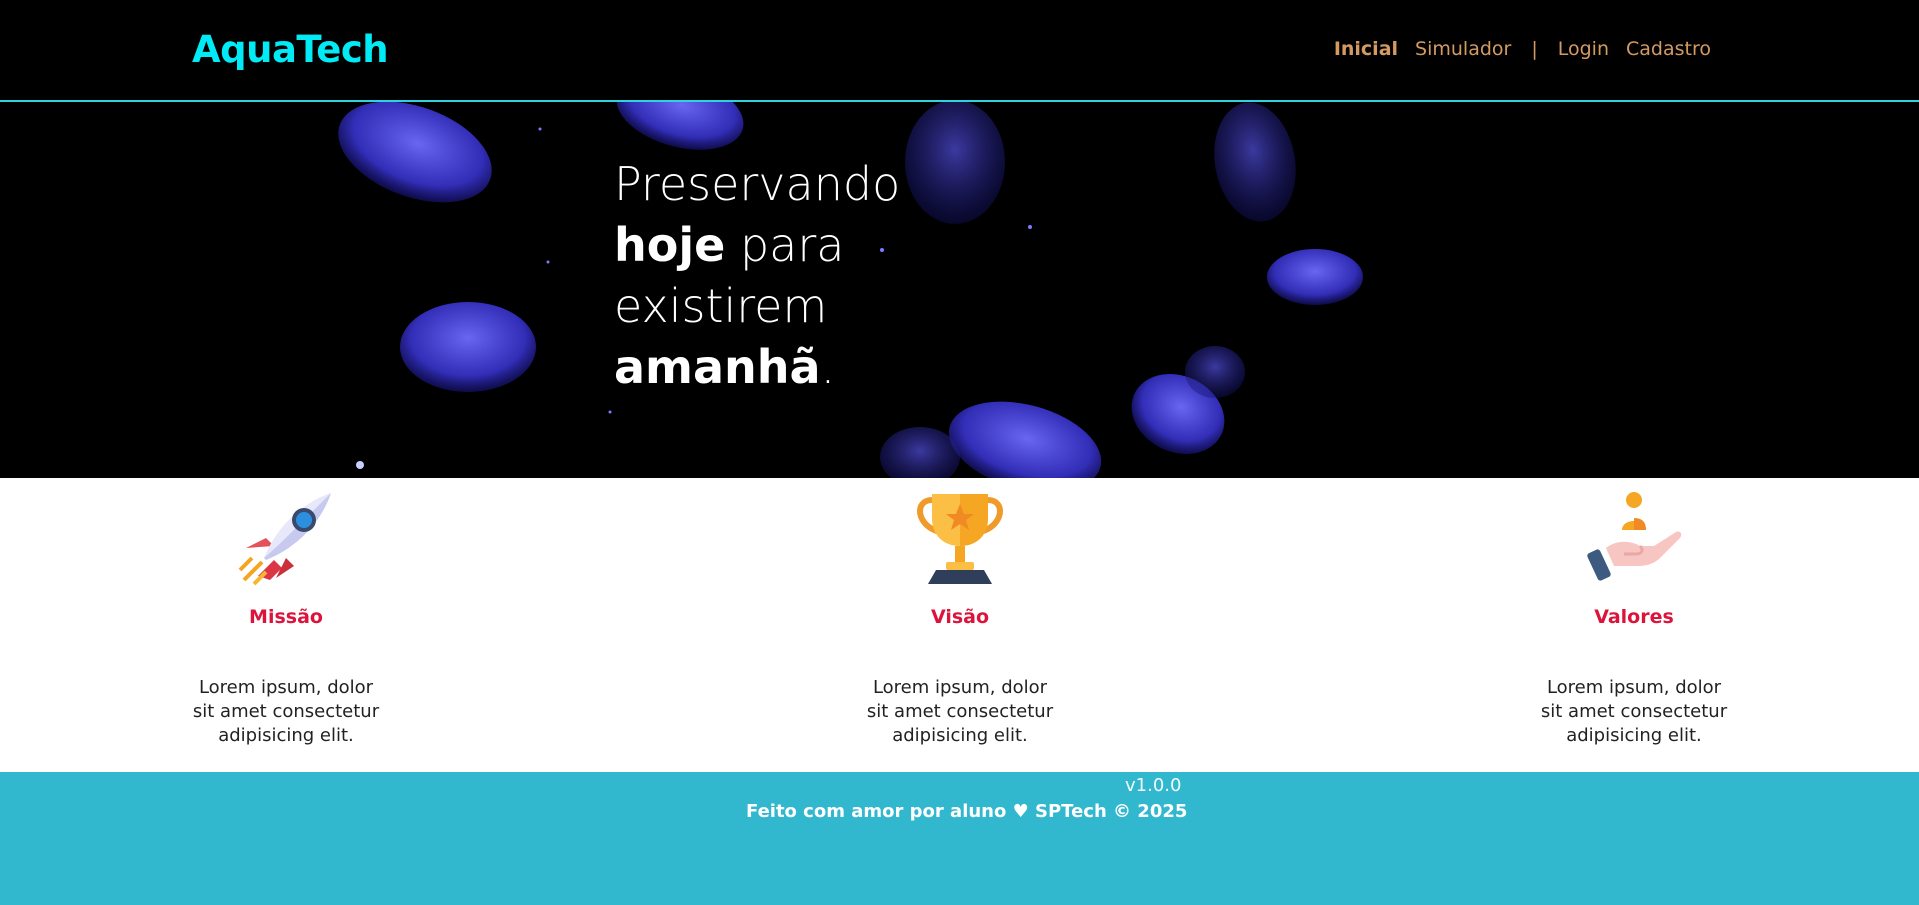  Describe the element at coordinates (757, 184) in the screenshot. I see `hero-line-1: Preservando` at that location.